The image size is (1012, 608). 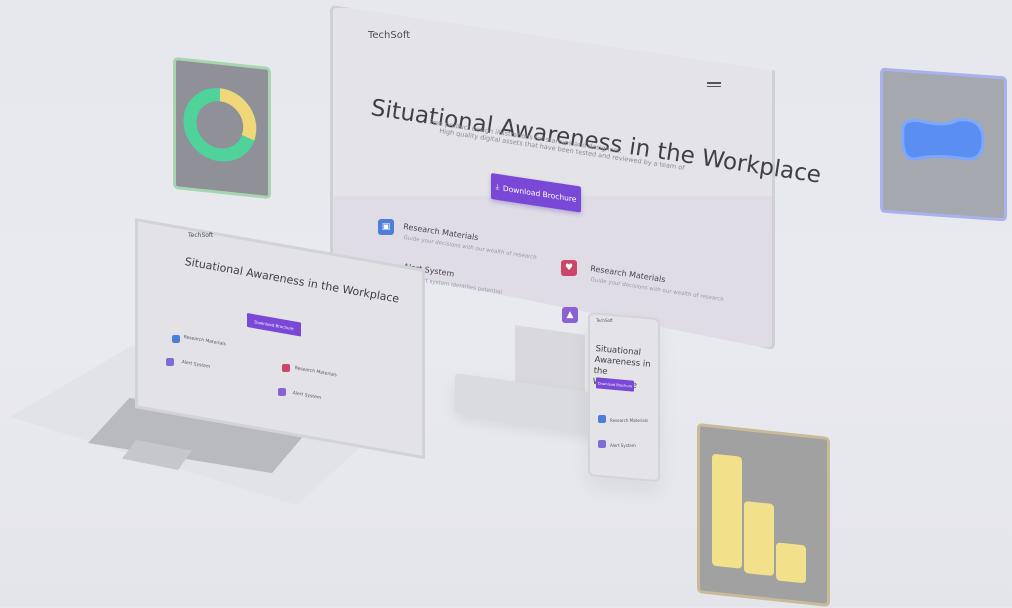 I want to click on brand-logo: TechSoft, so click(x=389, y=35).